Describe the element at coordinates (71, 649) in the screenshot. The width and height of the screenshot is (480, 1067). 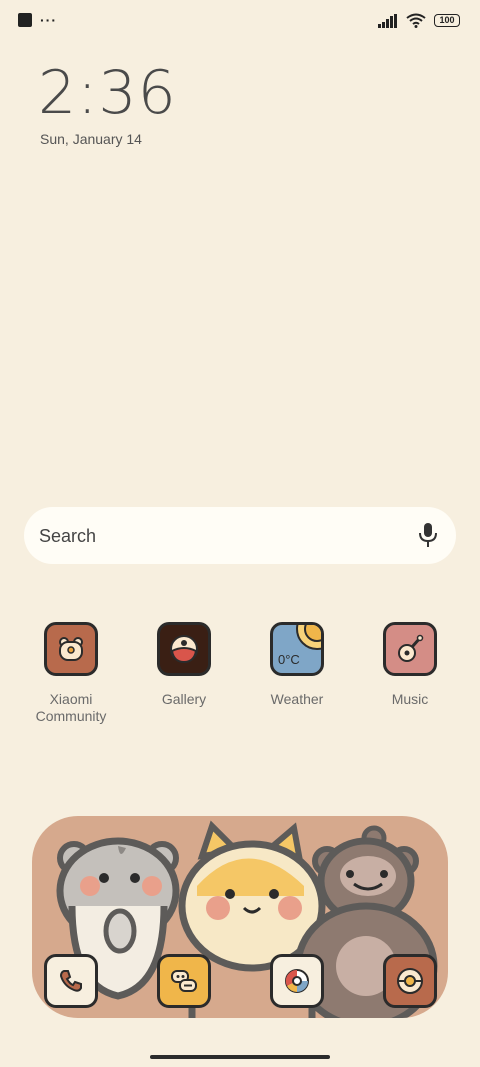
I see `xiaomi-community-icon` at that location.